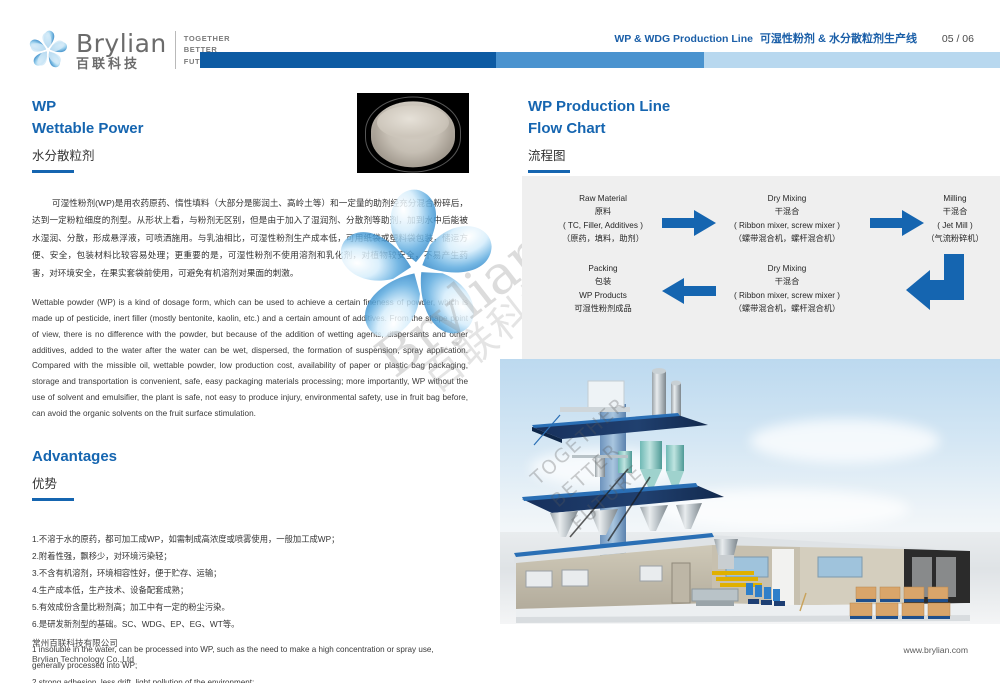 The width and height of the screenshot is (1000, 683). I want to click on header-bar-mid, so click(600, 60).